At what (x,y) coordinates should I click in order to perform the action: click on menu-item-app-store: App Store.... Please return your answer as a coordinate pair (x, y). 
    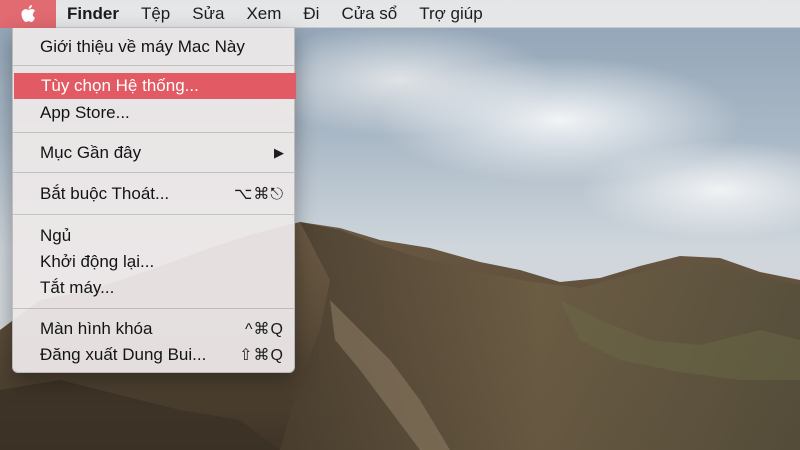
    Looking at the image, I should click on (153, 113).